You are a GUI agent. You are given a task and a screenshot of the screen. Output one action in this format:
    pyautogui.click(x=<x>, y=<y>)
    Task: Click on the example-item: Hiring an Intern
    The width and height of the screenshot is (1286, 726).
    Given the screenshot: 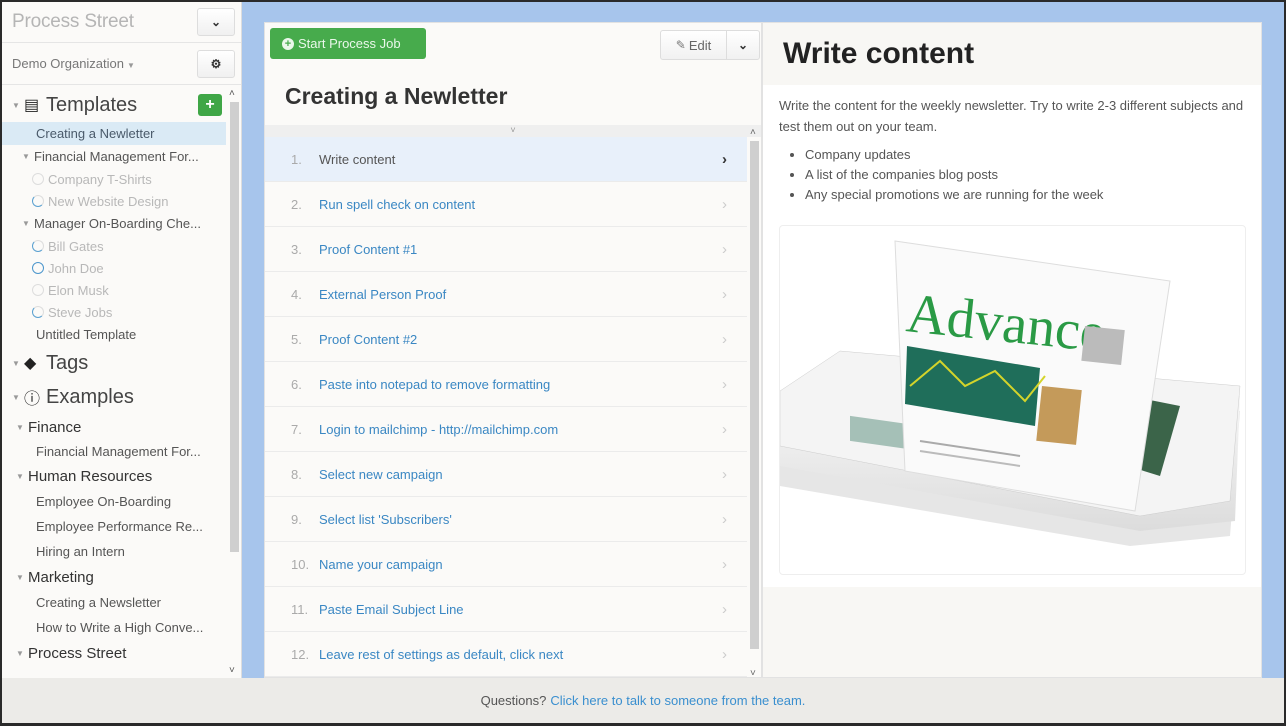 What is the action you would take?
    pyautogui.click(x=114, y=551)
    